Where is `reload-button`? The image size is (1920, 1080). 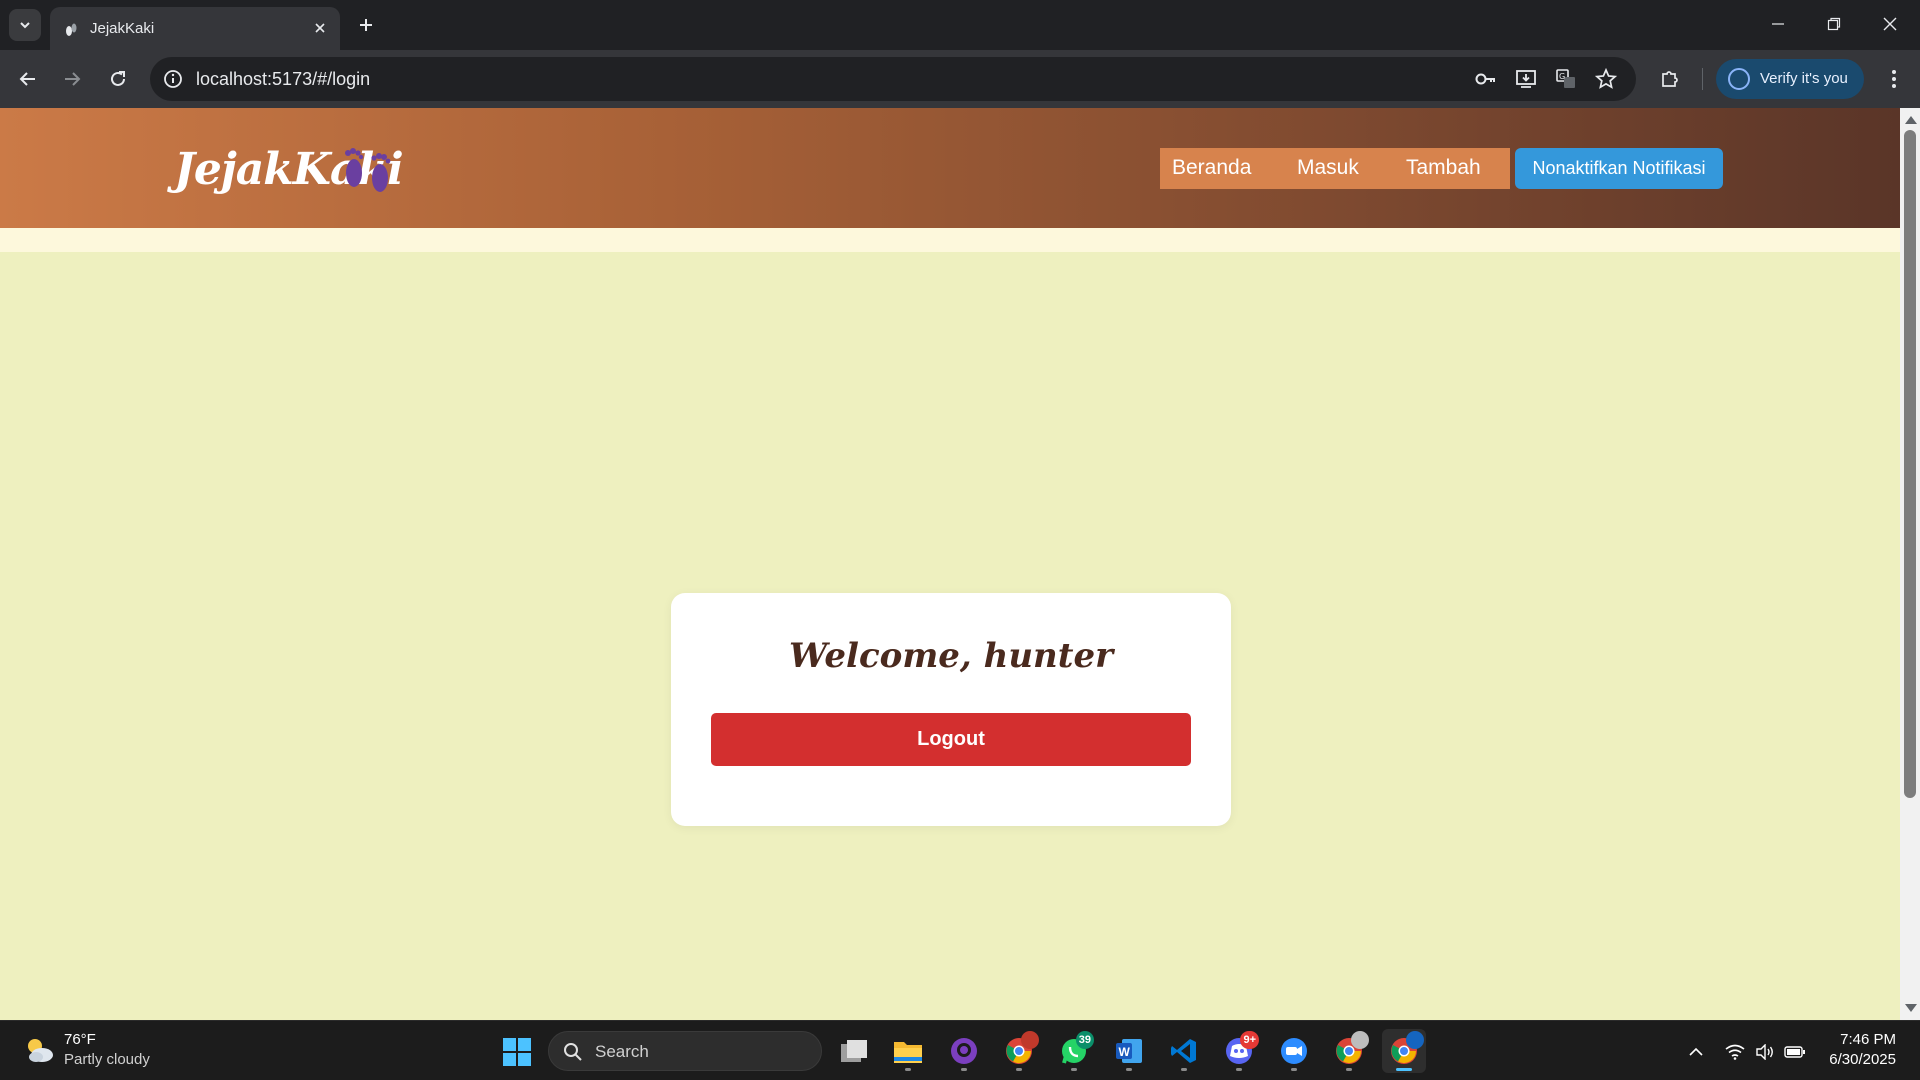
reload-button is located at coordinates (118, 79).